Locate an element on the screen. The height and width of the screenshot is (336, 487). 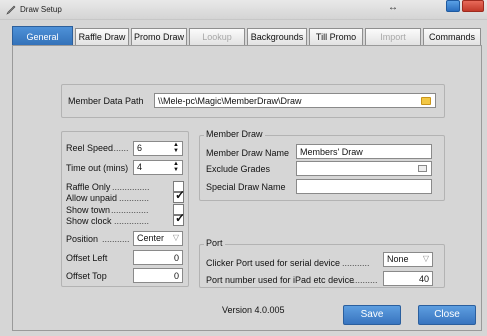
clicker-port-dropdown: None ▽ is located at coordinates (408, 259).